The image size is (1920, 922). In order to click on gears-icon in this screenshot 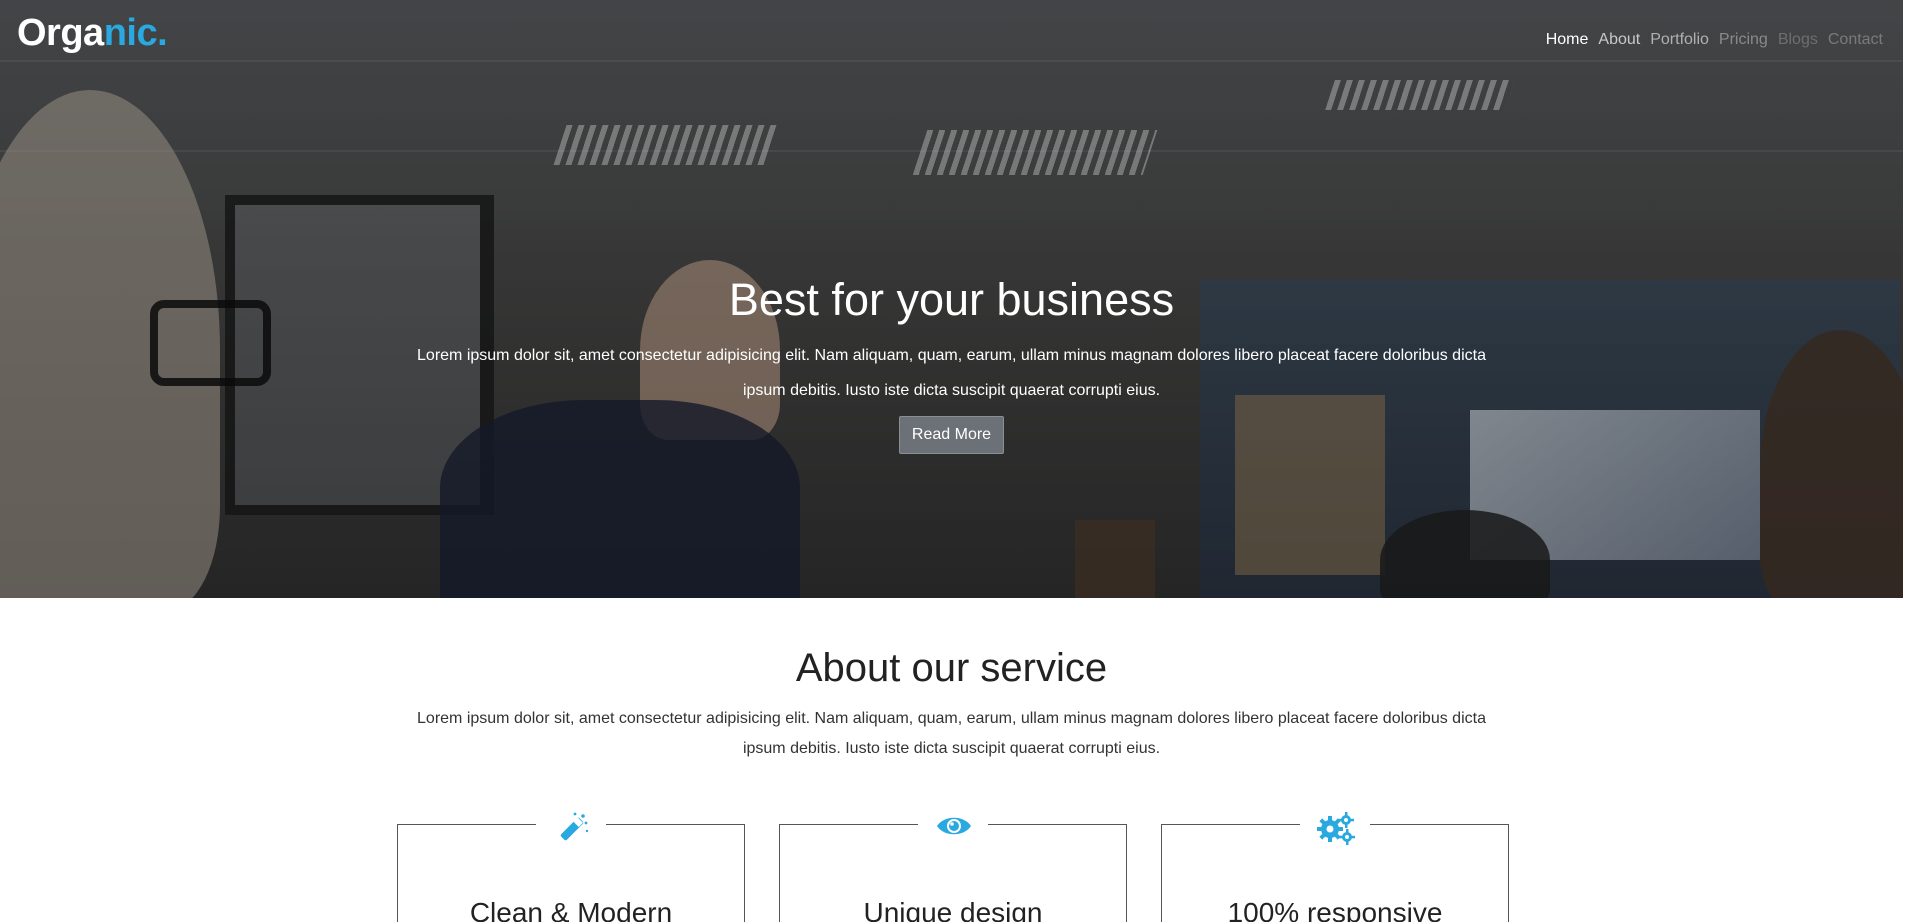, I will do `click(1336, 828)`.